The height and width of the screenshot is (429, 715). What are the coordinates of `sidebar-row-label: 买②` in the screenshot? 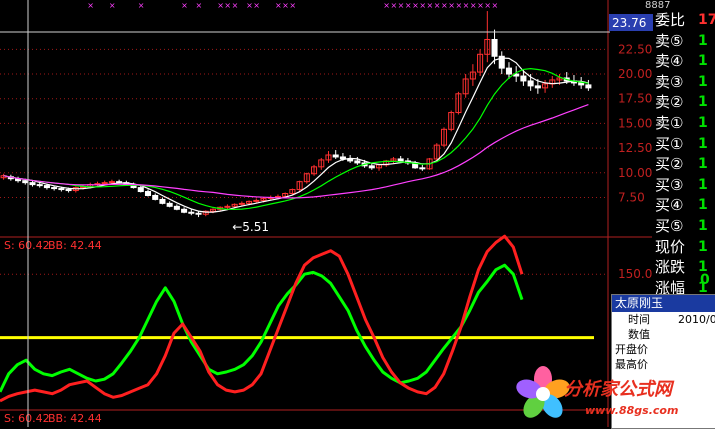 It's located at (669, 164).